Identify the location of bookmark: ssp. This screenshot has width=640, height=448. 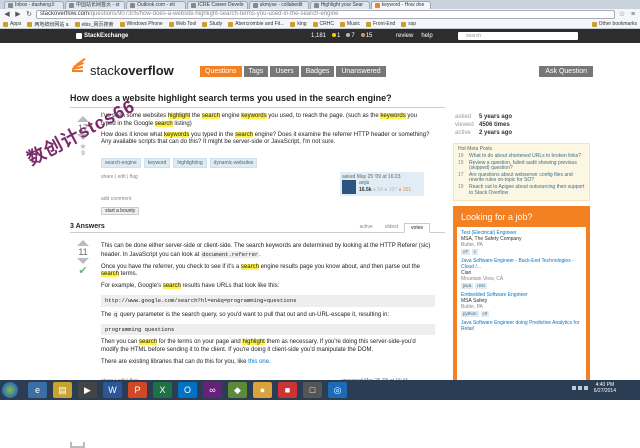
(408, 24).